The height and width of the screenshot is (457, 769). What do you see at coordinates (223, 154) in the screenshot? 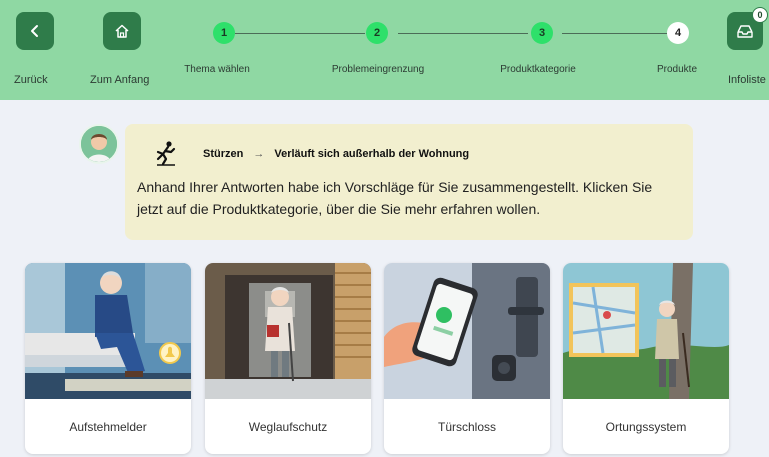
I see `topic-label: Stürzen` at bounding box center [223, 154].